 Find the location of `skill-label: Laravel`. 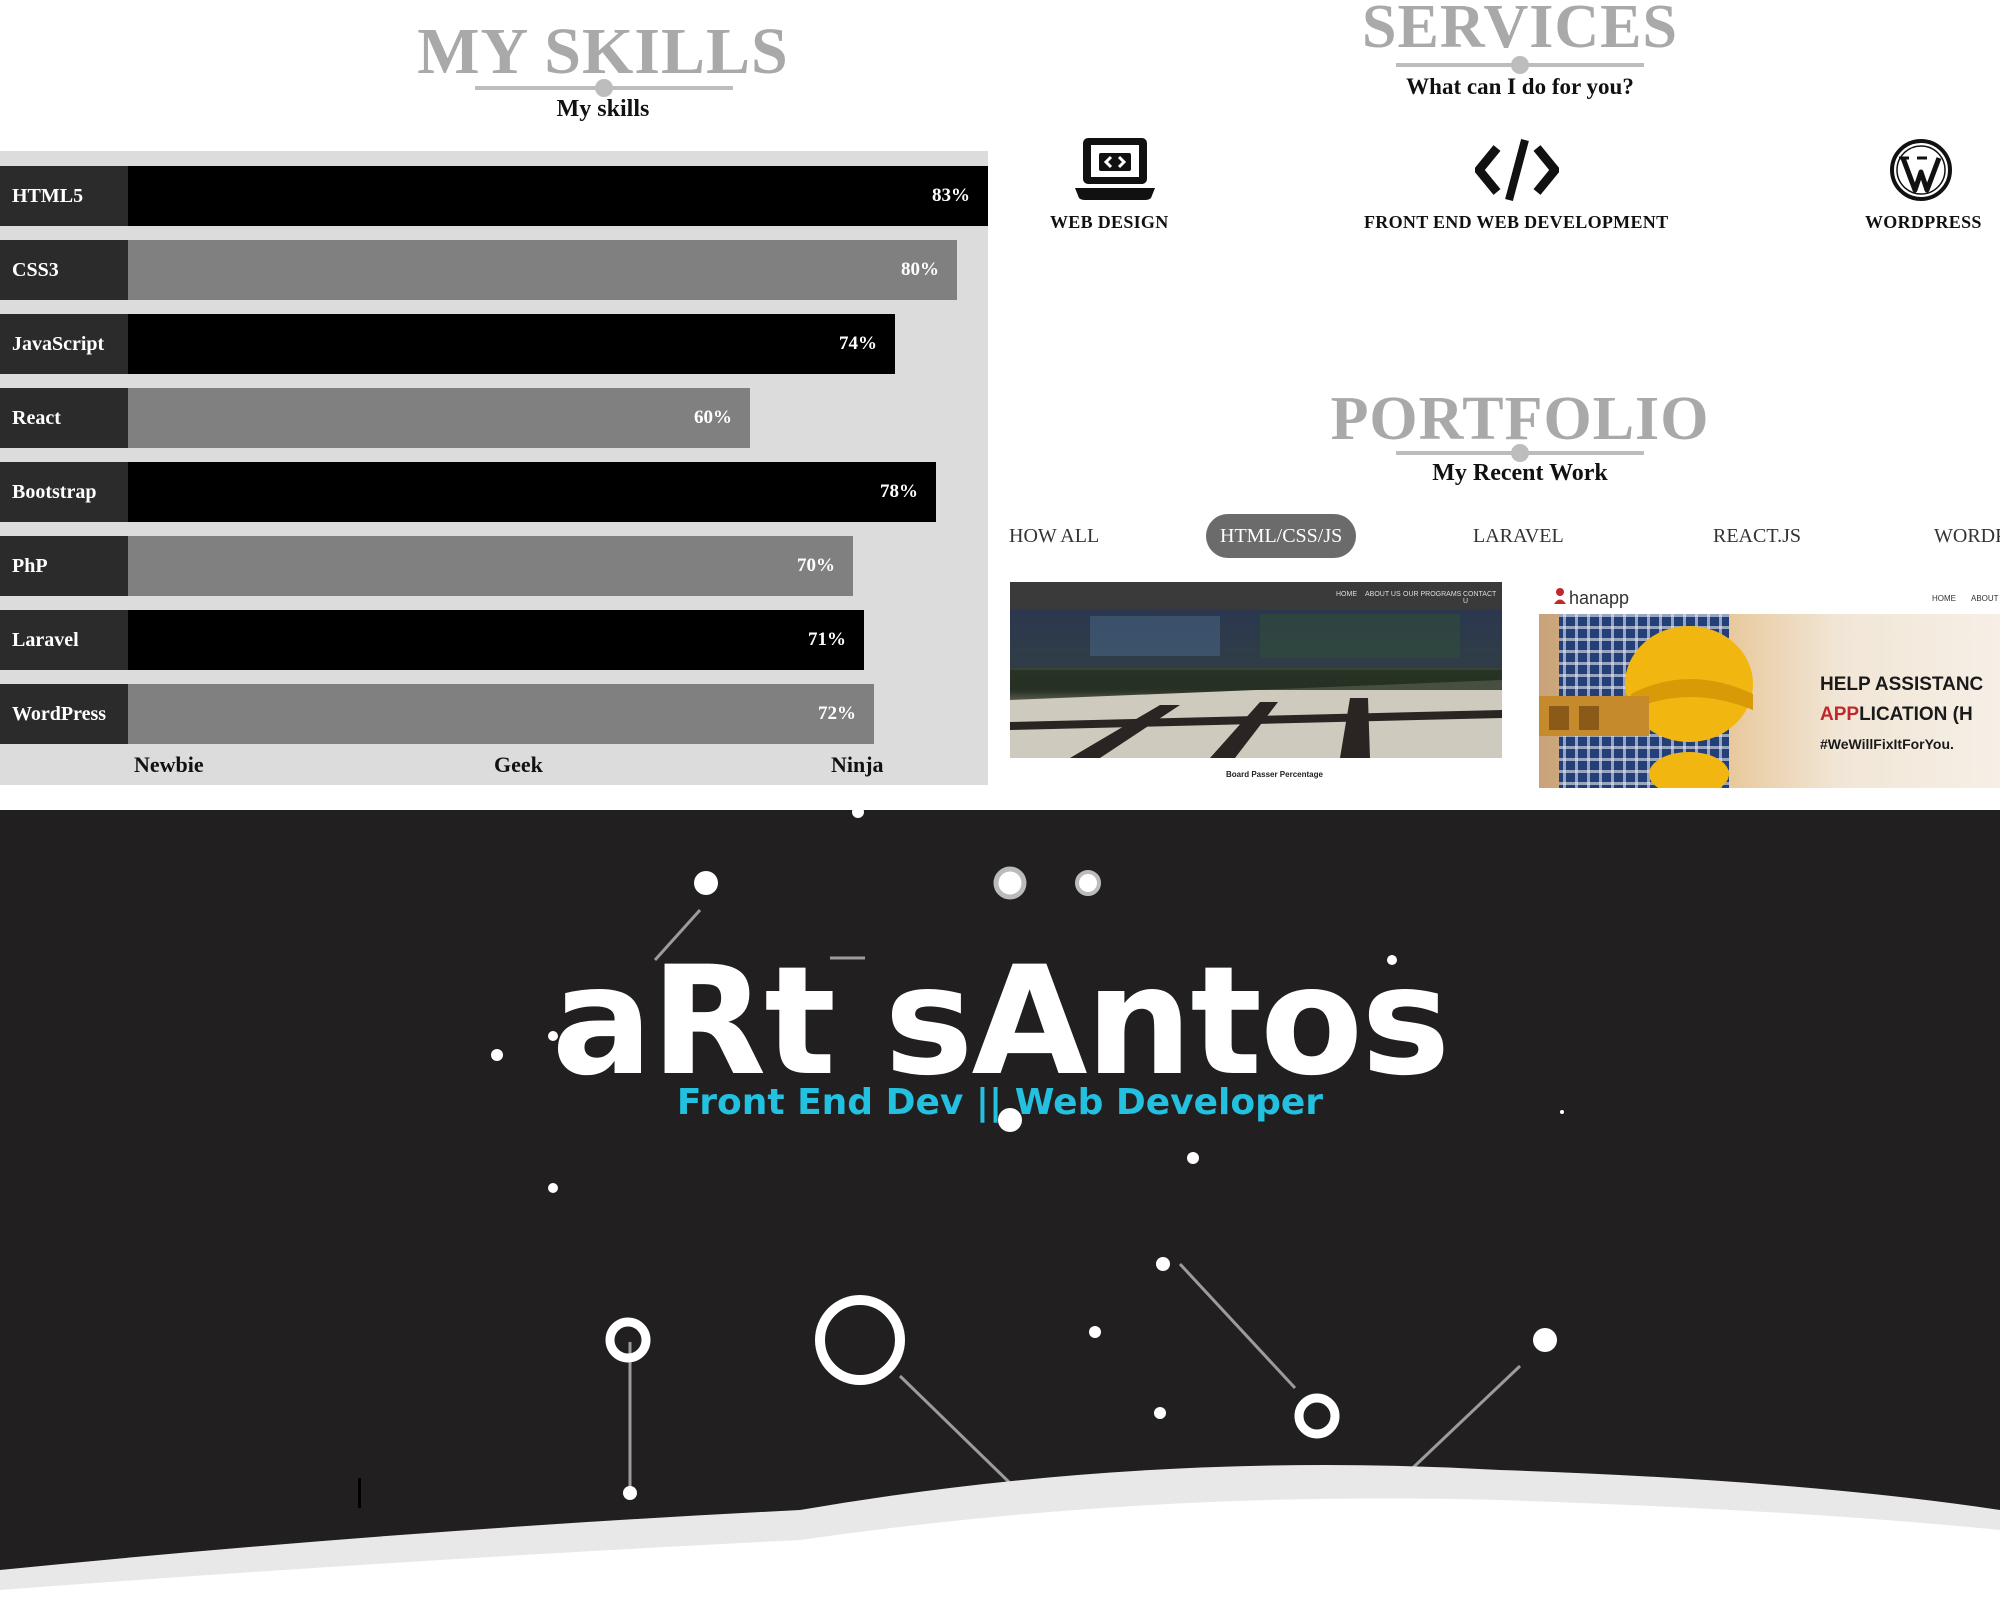

skill-label: Laravel is located at coordinates (64, 640).